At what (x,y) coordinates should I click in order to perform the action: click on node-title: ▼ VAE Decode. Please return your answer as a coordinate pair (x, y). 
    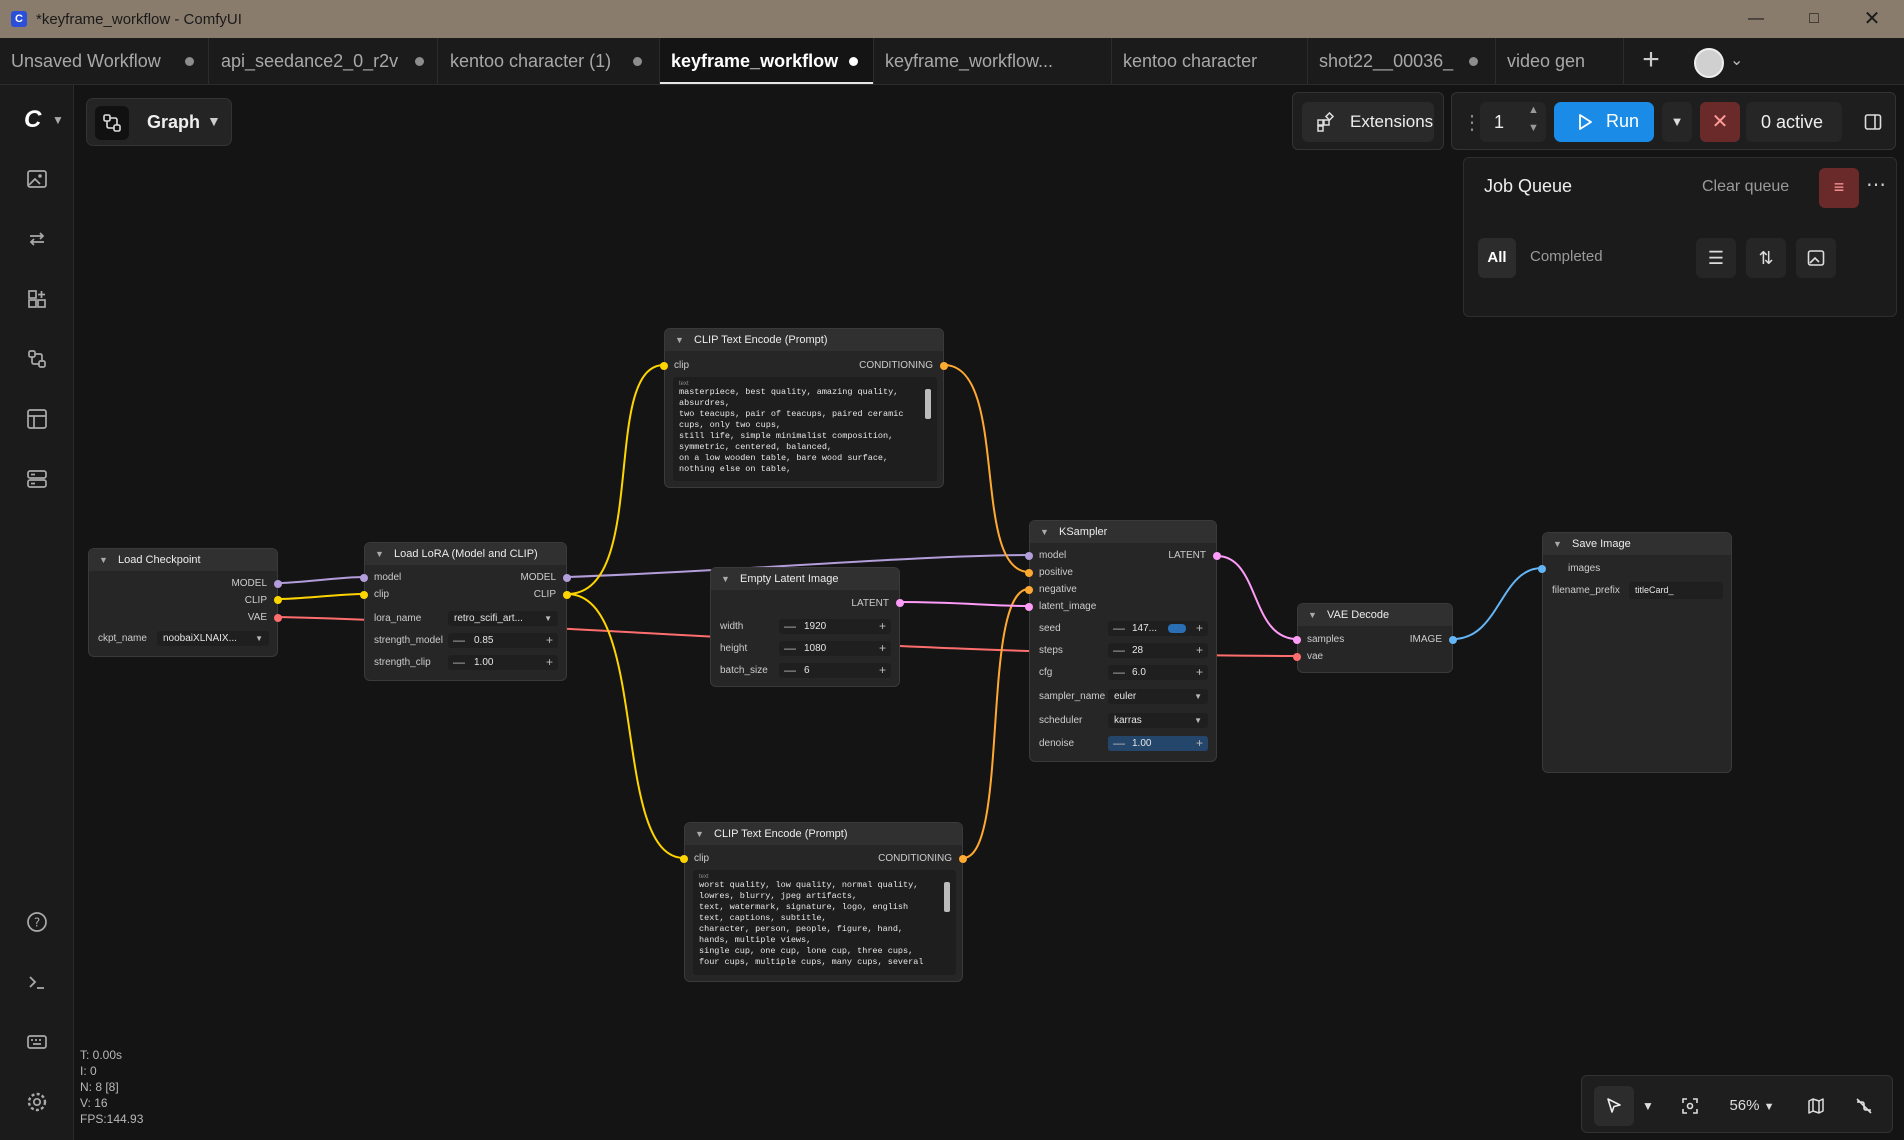
    Looking at the image, I should click on (1375, 615).